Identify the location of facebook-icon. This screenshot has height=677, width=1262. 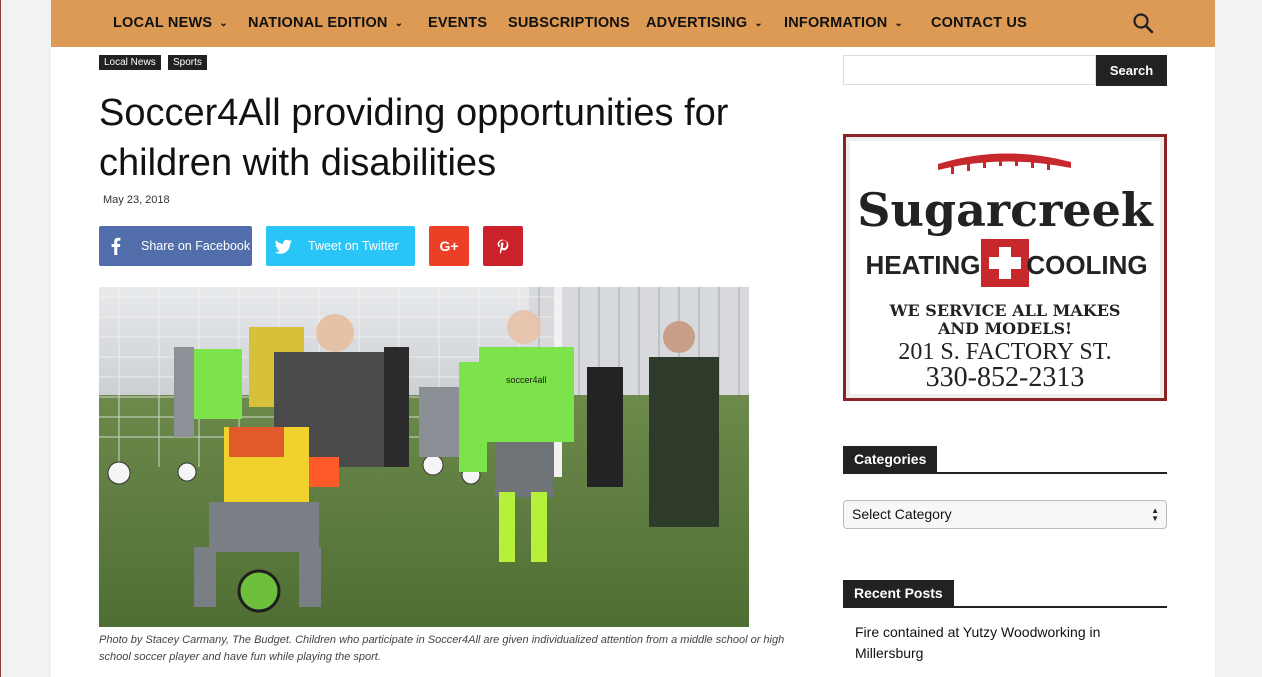
(116, 246).